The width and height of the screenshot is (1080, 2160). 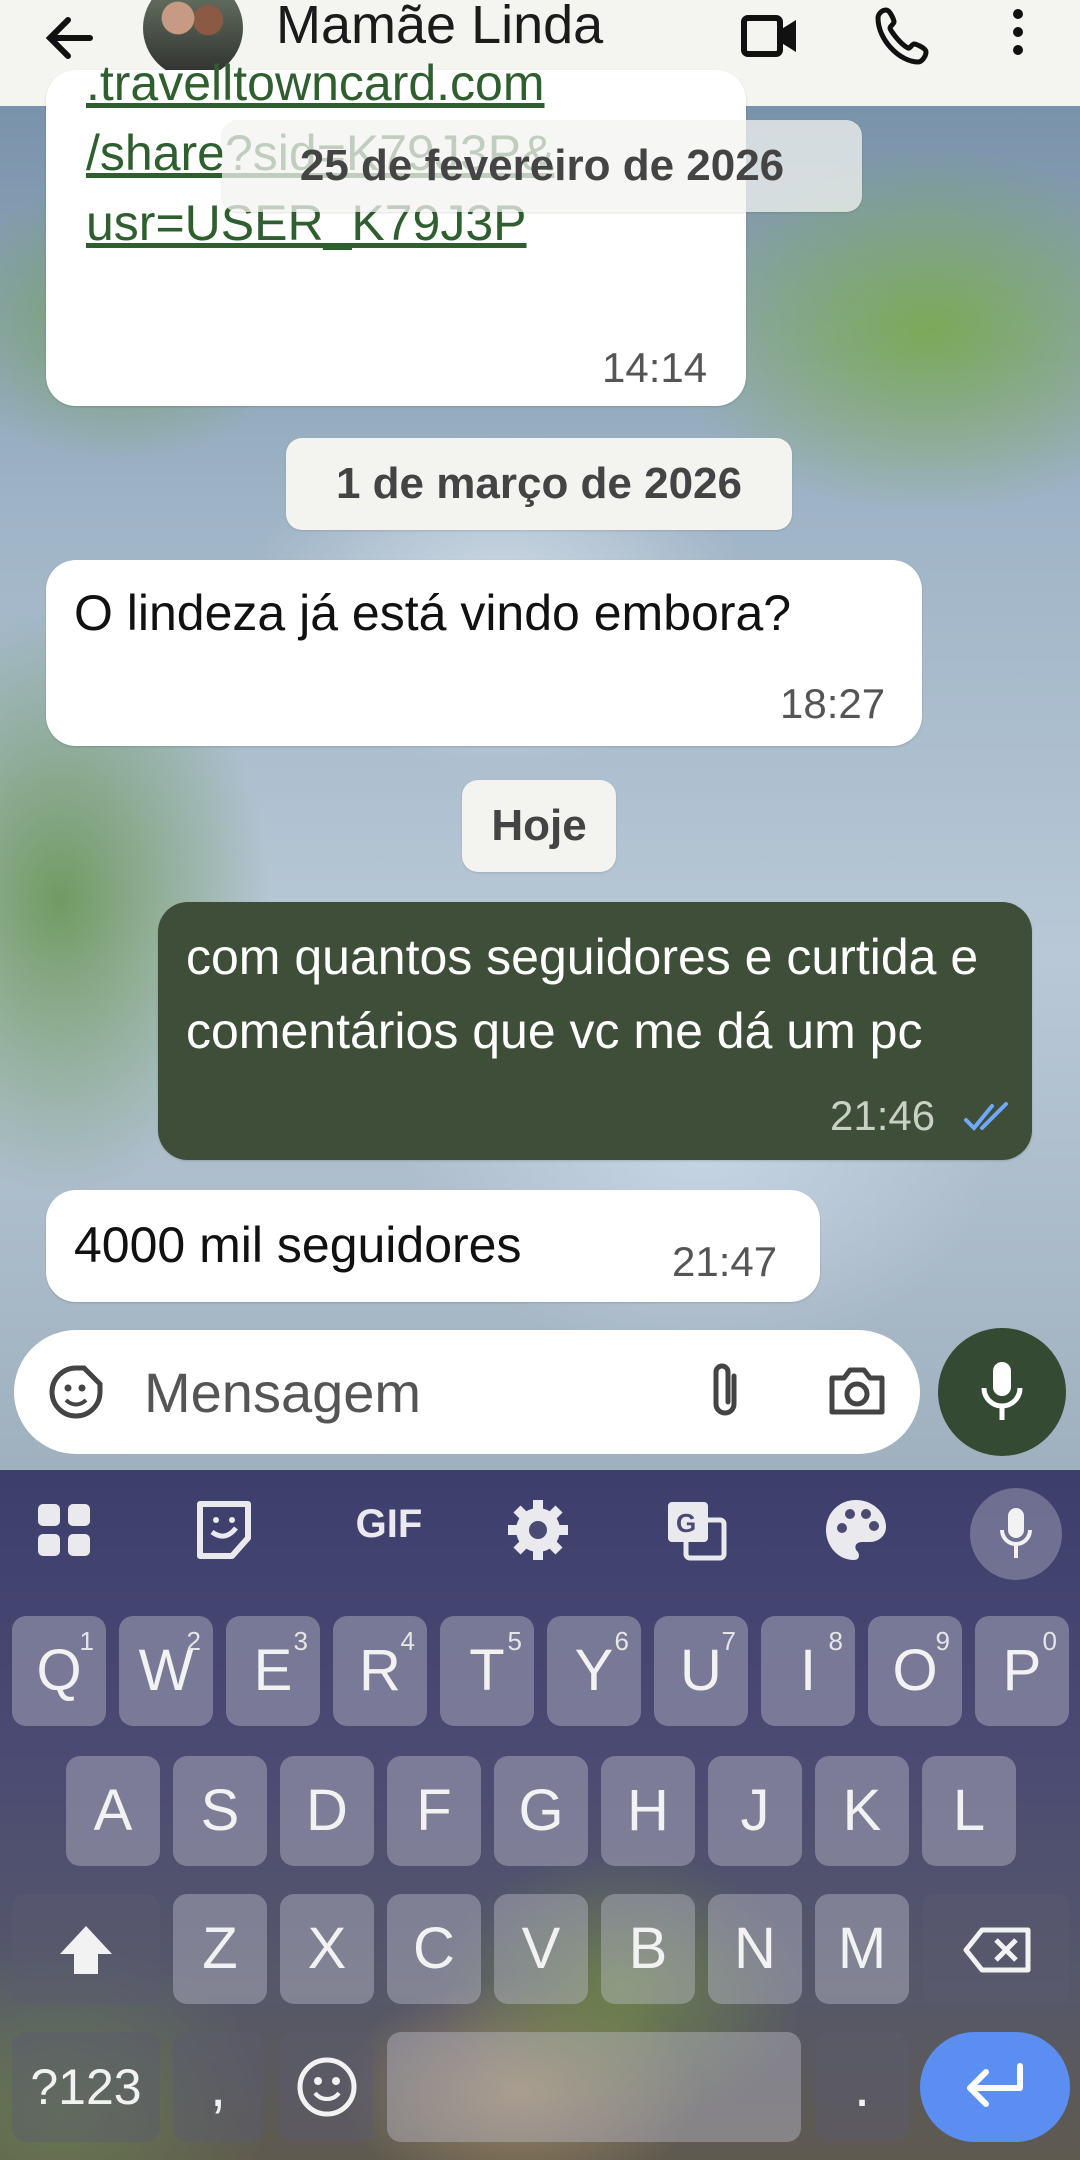 What do you see at coordinates (538, 1530) in the screenshot?
I see `settings-gear-icon` at bounding box center [538, 1530].